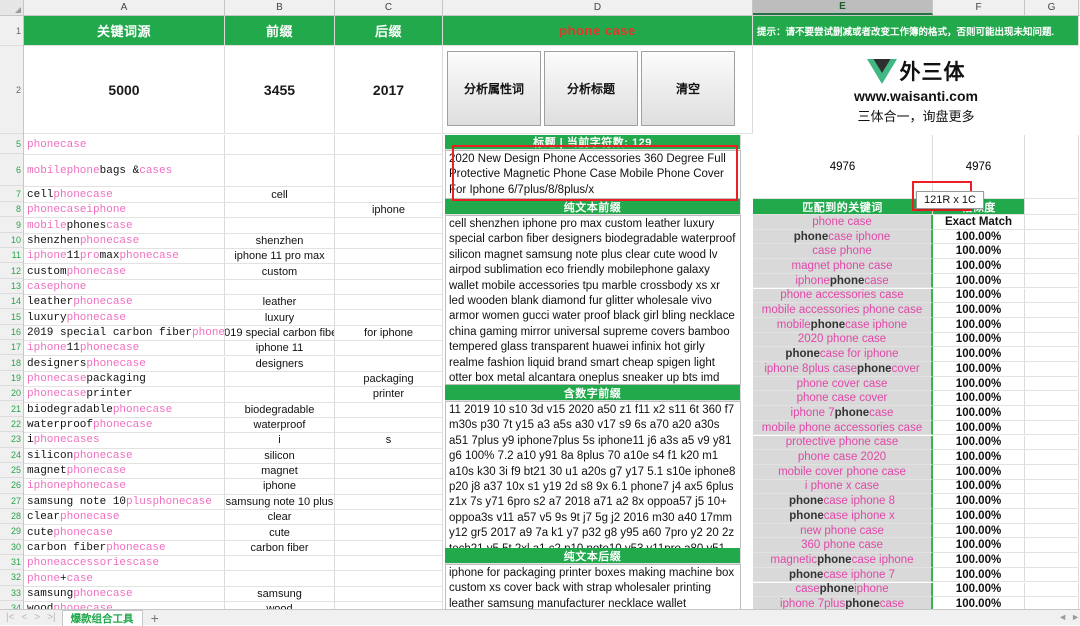 The height and width of the screenshot is (626, 1080). What do you see at coordinates (494, 88) in the screenshot?
I see `analyze-attributes-button: 分析属性词` at bounding box center [494, 88].